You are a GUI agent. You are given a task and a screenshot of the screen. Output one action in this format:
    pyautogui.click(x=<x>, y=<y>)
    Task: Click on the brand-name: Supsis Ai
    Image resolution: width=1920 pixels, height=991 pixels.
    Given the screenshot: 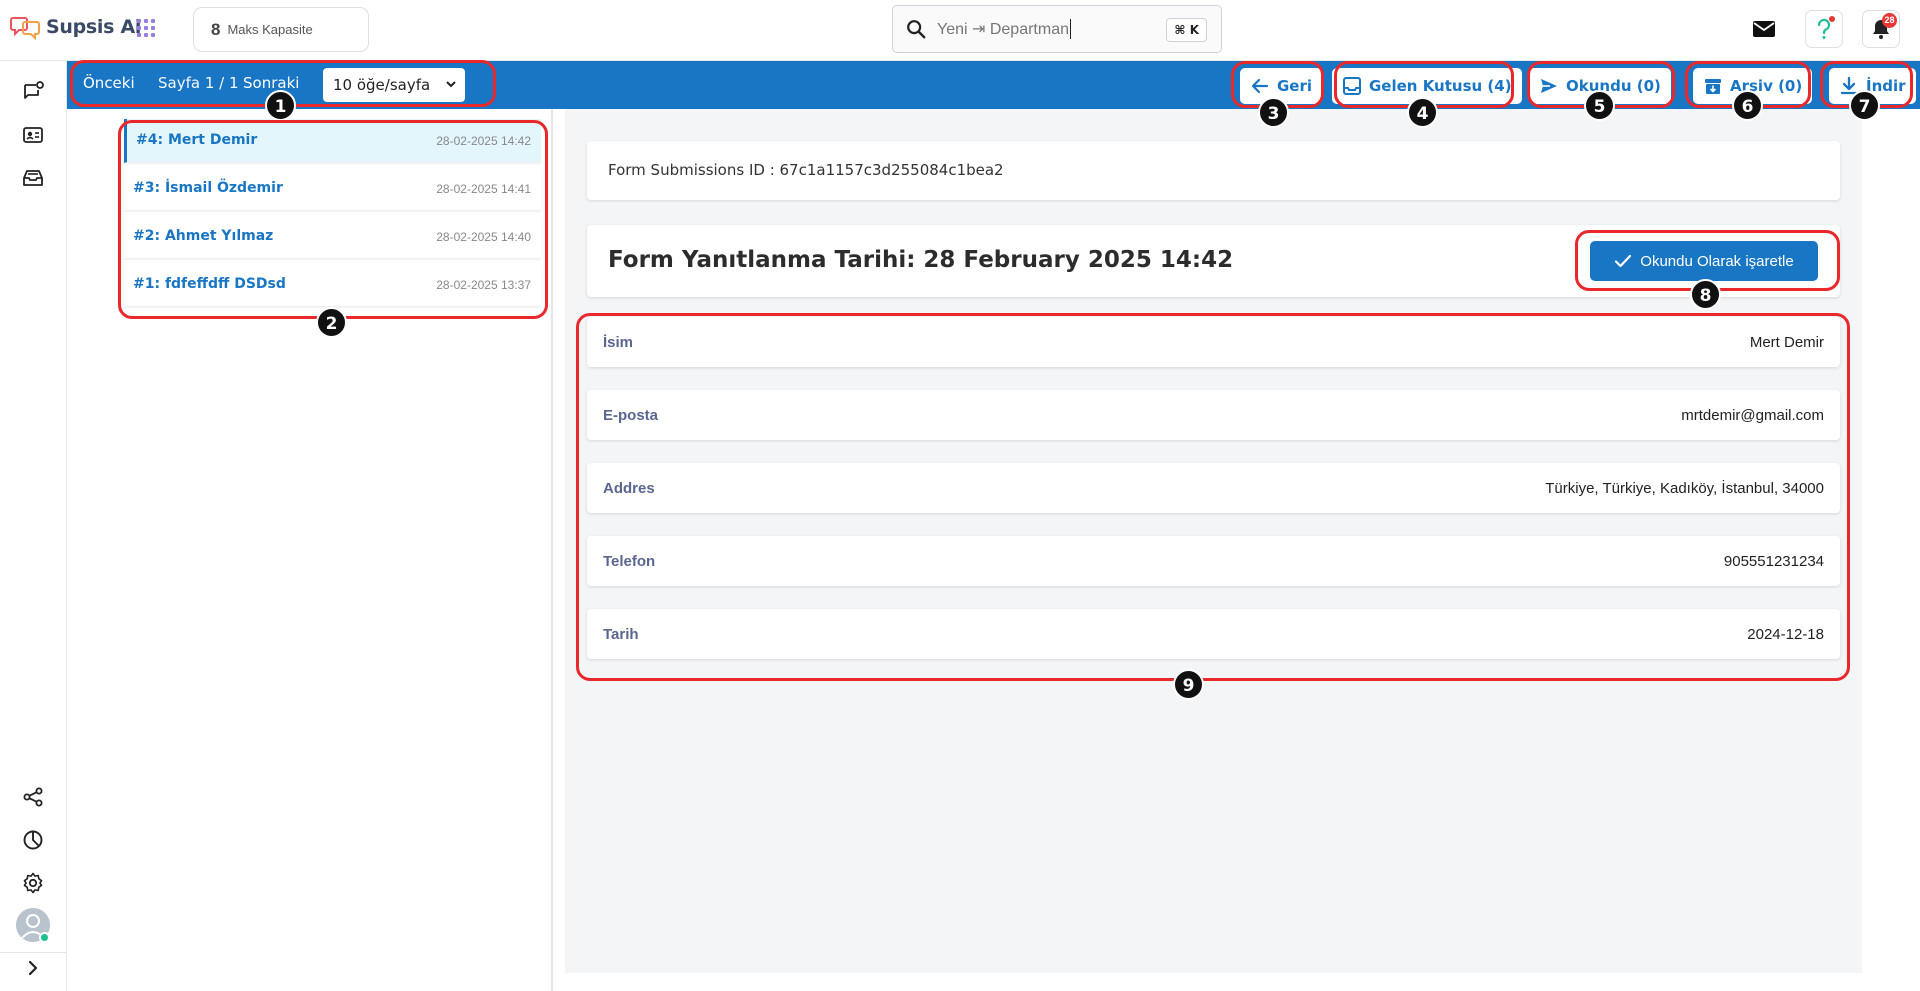 What is the action you would take?
    pyautogui.click(x=94, y=27)
    